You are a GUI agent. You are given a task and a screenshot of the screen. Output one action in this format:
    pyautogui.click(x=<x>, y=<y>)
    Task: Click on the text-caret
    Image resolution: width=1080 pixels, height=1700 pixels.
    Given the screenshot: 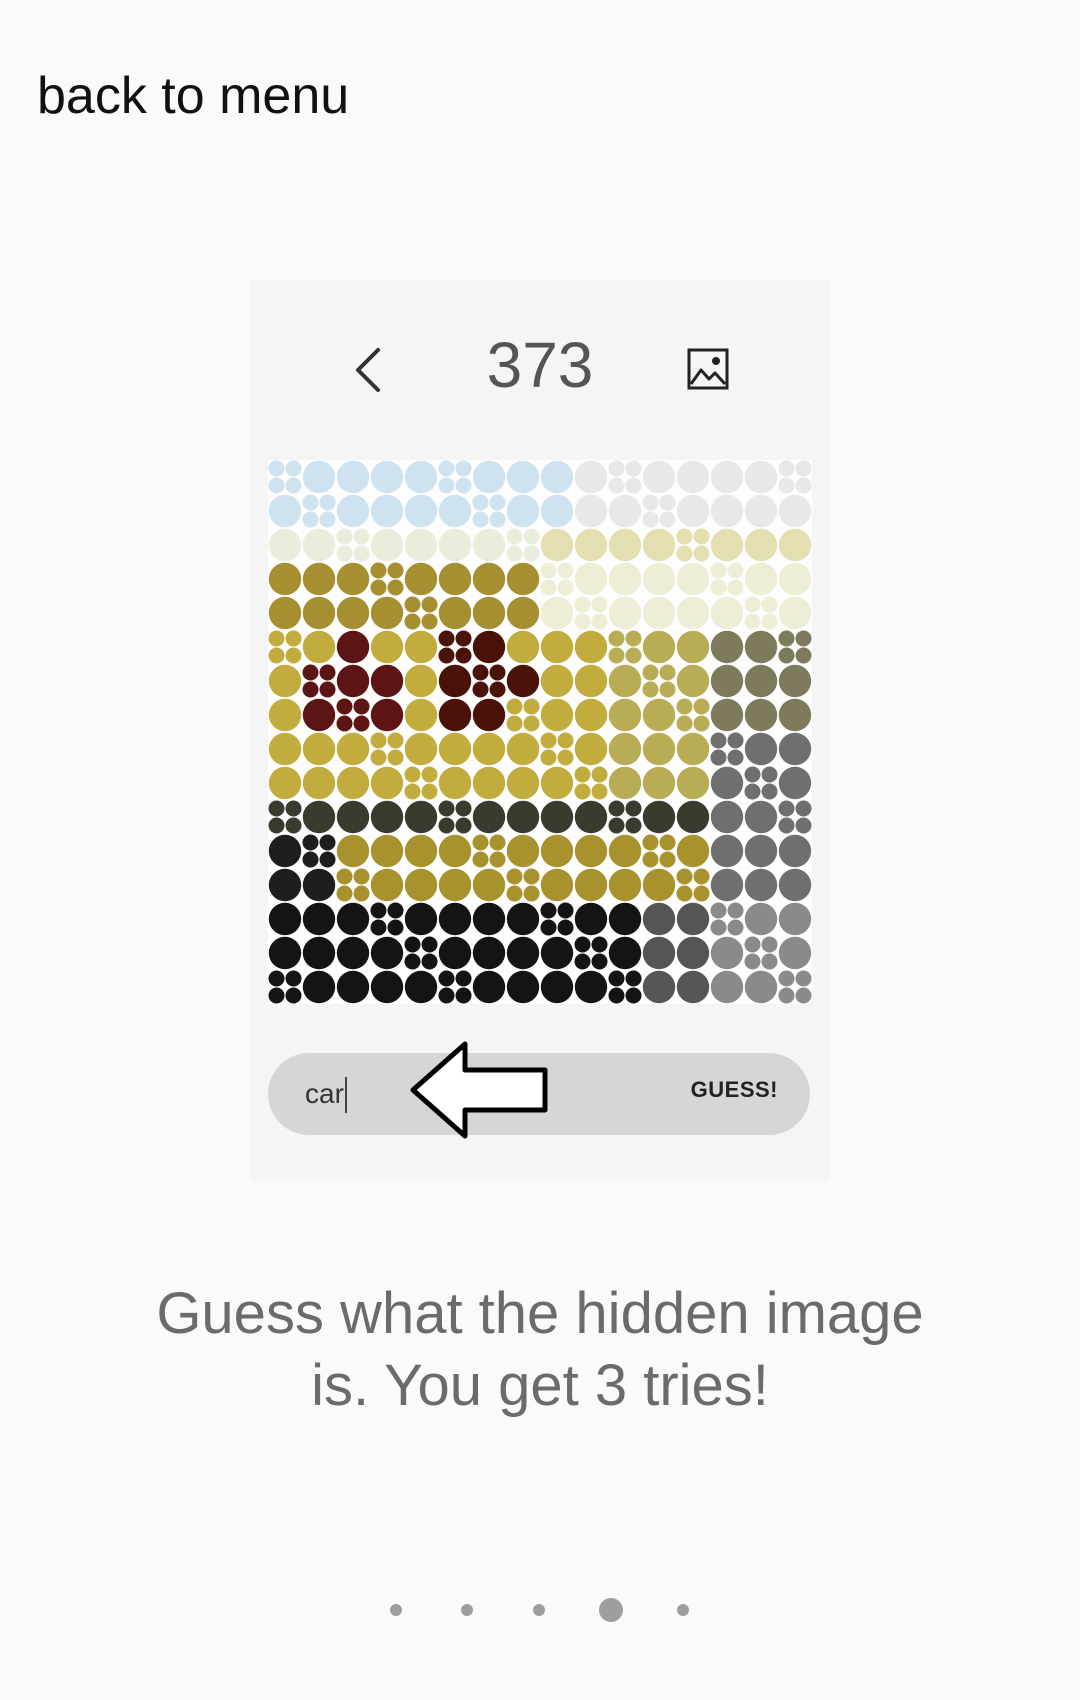 What is the action you would take?
    pyautogui.click(x=346, y=1095)
    